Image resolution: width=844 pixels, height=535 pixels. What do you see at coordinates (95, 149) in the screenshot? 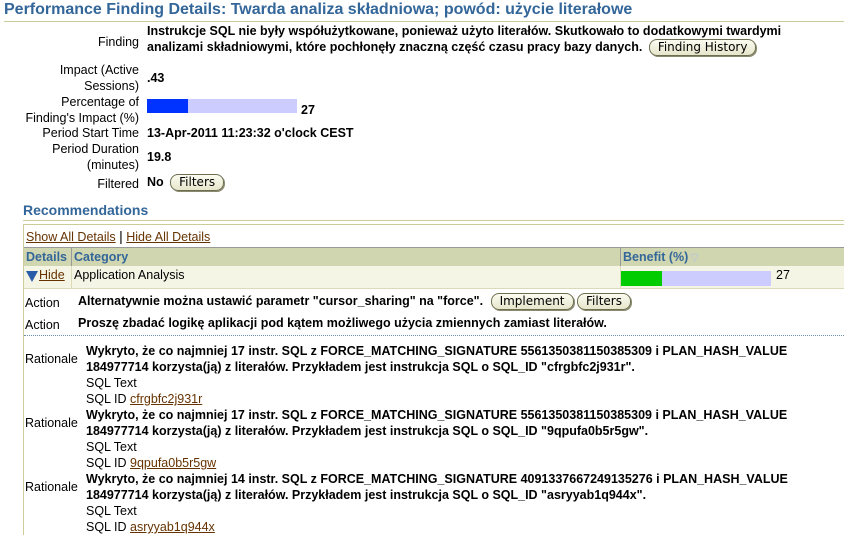
I see `period-duration-label-line1: Period Duration` at bounding box center [95, 149].